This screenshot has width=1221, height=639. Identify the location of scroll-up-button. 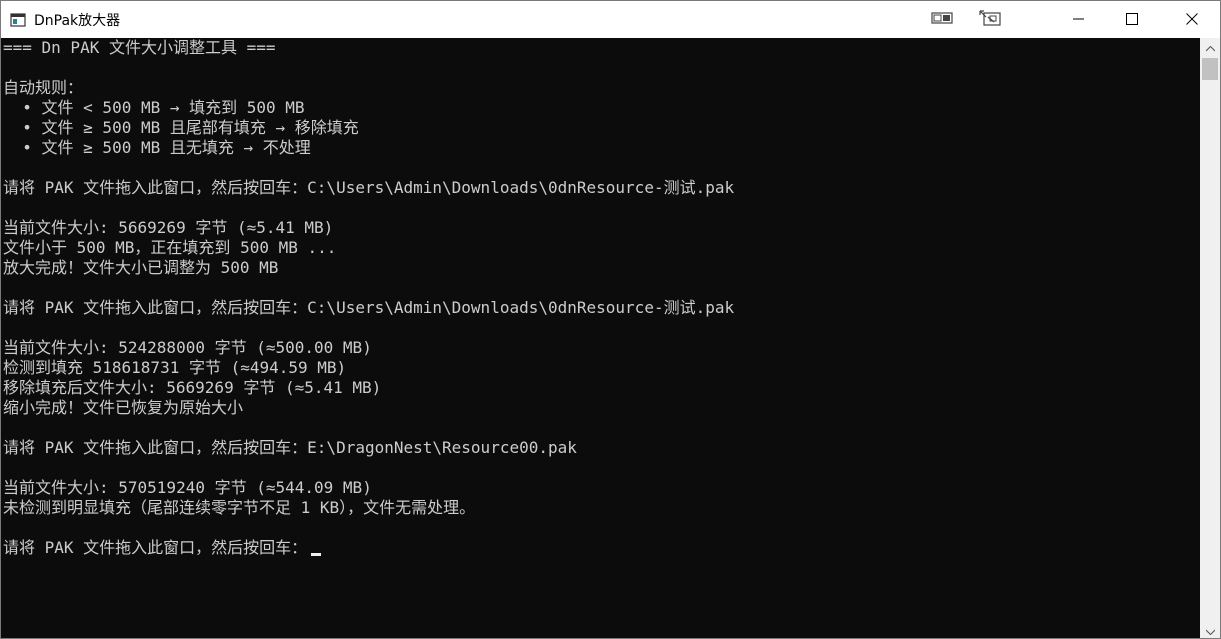
(1210, 46).